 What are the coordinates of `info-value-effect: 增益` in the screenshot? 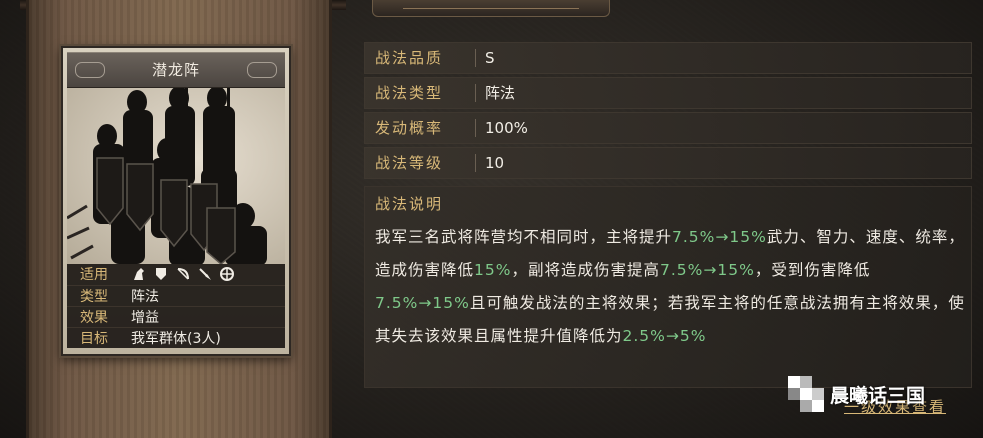 It's located at (145, 318).